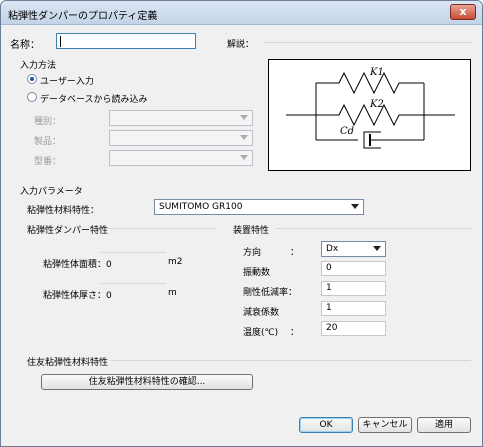 This screenshot has width=483, height=447. I want to click on device-props-separator, so click(373, 228).